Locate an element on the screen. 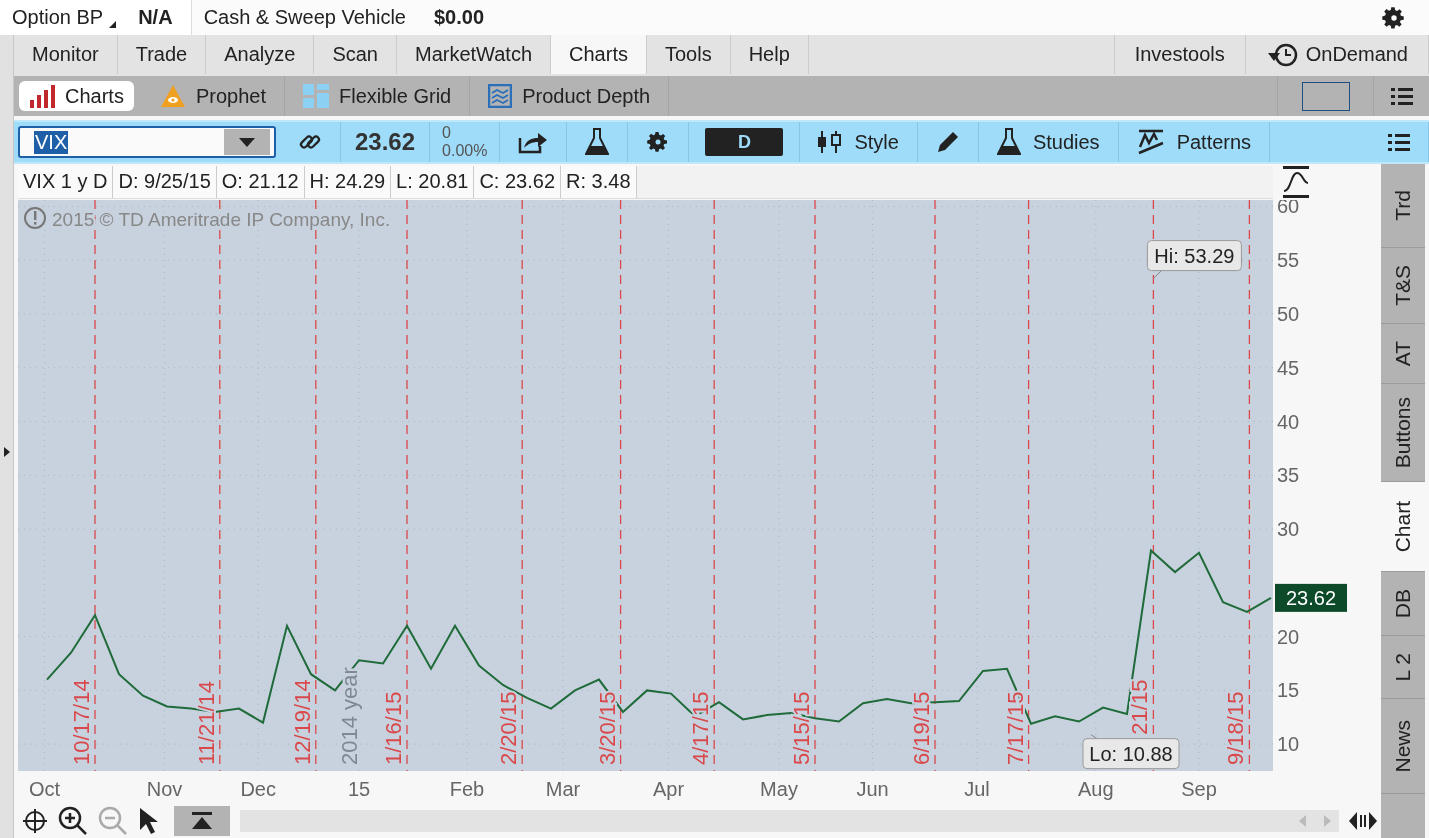  dropdown-corner-icon is located at coordinates (113, 24).